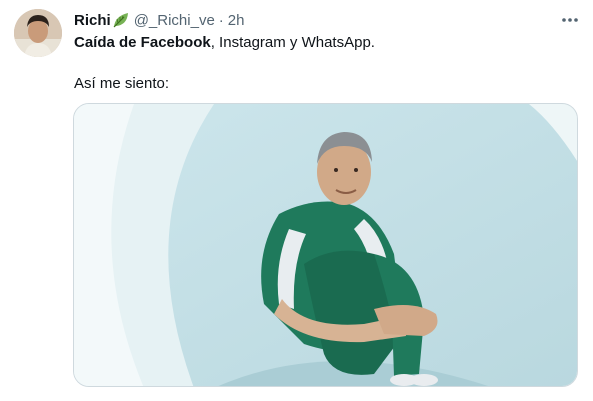 The height and width of the screenshot is (401, 593). Describe the element at coordinates (174, 20) in the screenshot. I see `author-handle: @_Richi_ve` at that location.